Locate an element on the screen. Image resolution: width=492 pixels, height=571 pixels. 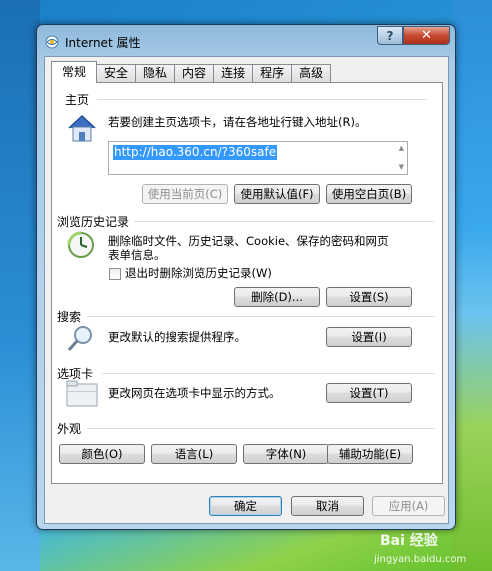
magnifier-icon is located at coordinates (79, 338).